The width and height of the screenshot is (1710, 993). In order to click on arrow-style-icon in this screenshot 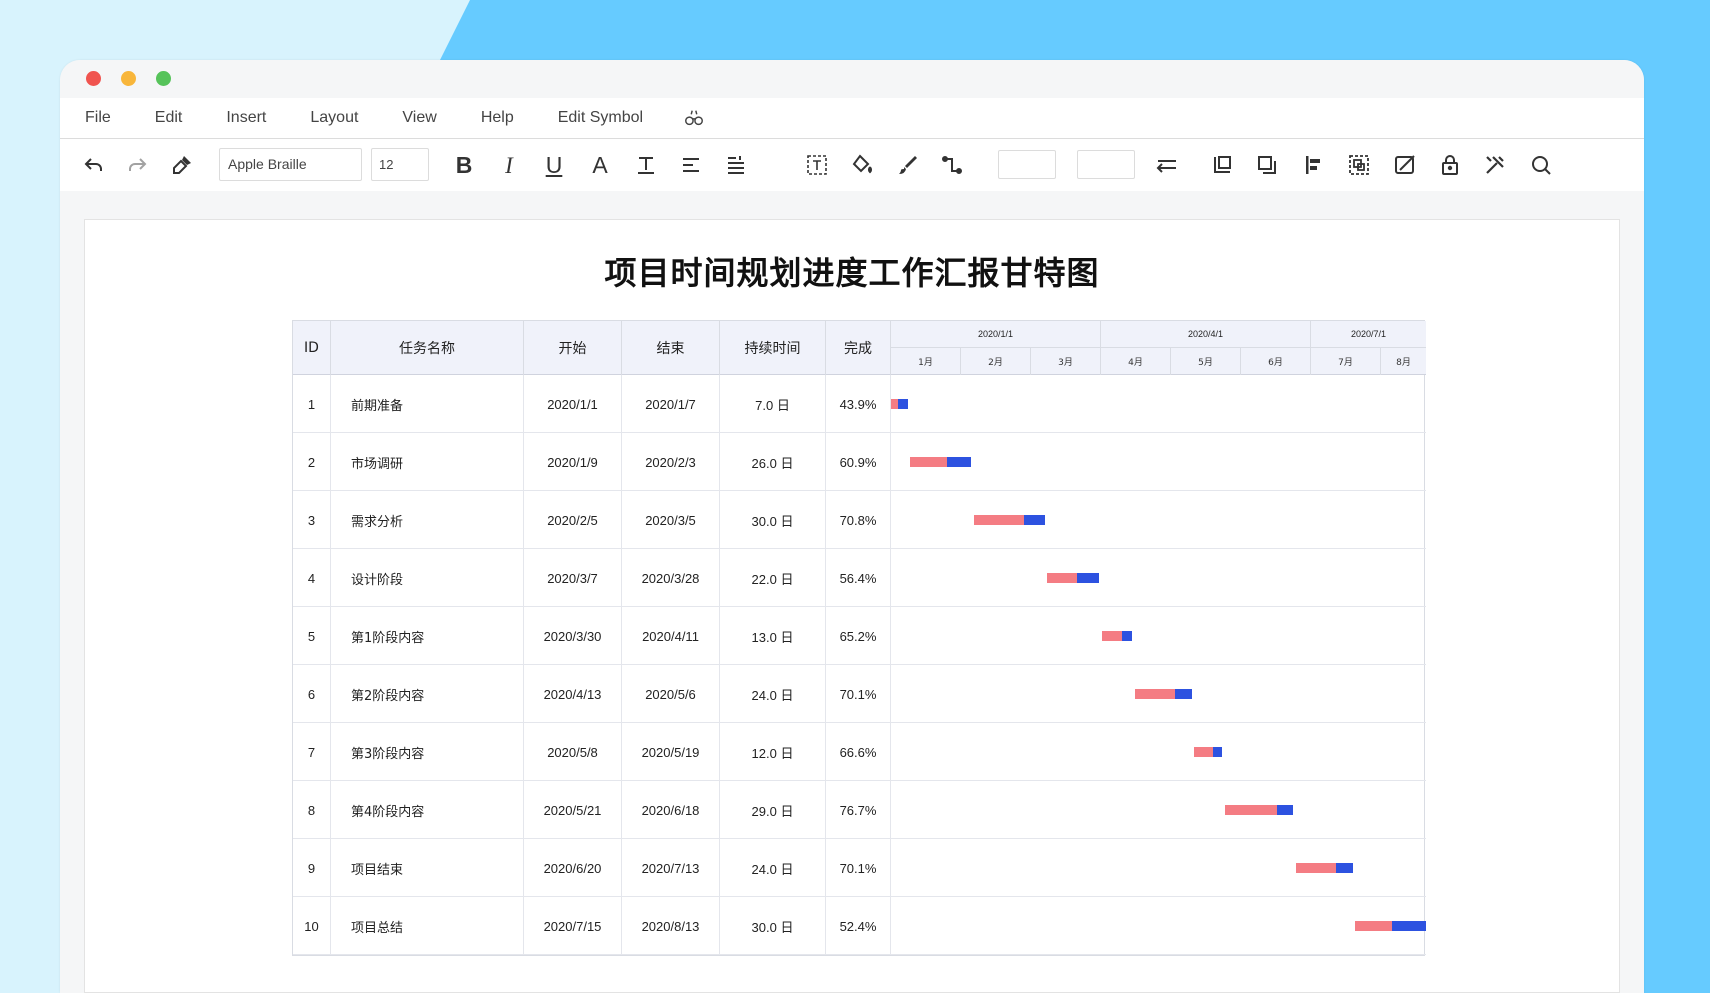, I will do `click(1166, 166)`.